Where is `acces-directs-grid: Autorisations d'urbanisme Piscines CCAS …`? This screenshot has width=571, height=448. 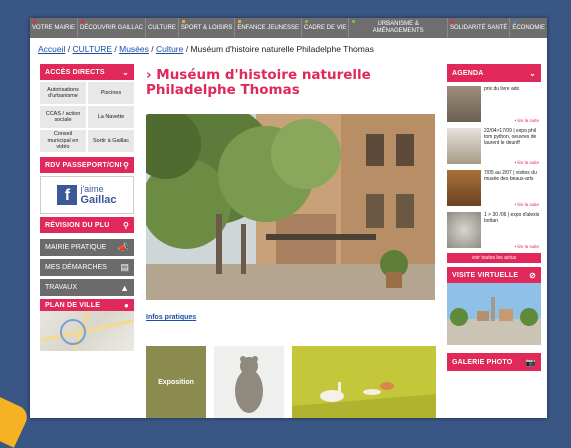
acces-directs-grid: Autorisations d'urbanisme Piscines CCAS … is located at coordinates (87, 117).